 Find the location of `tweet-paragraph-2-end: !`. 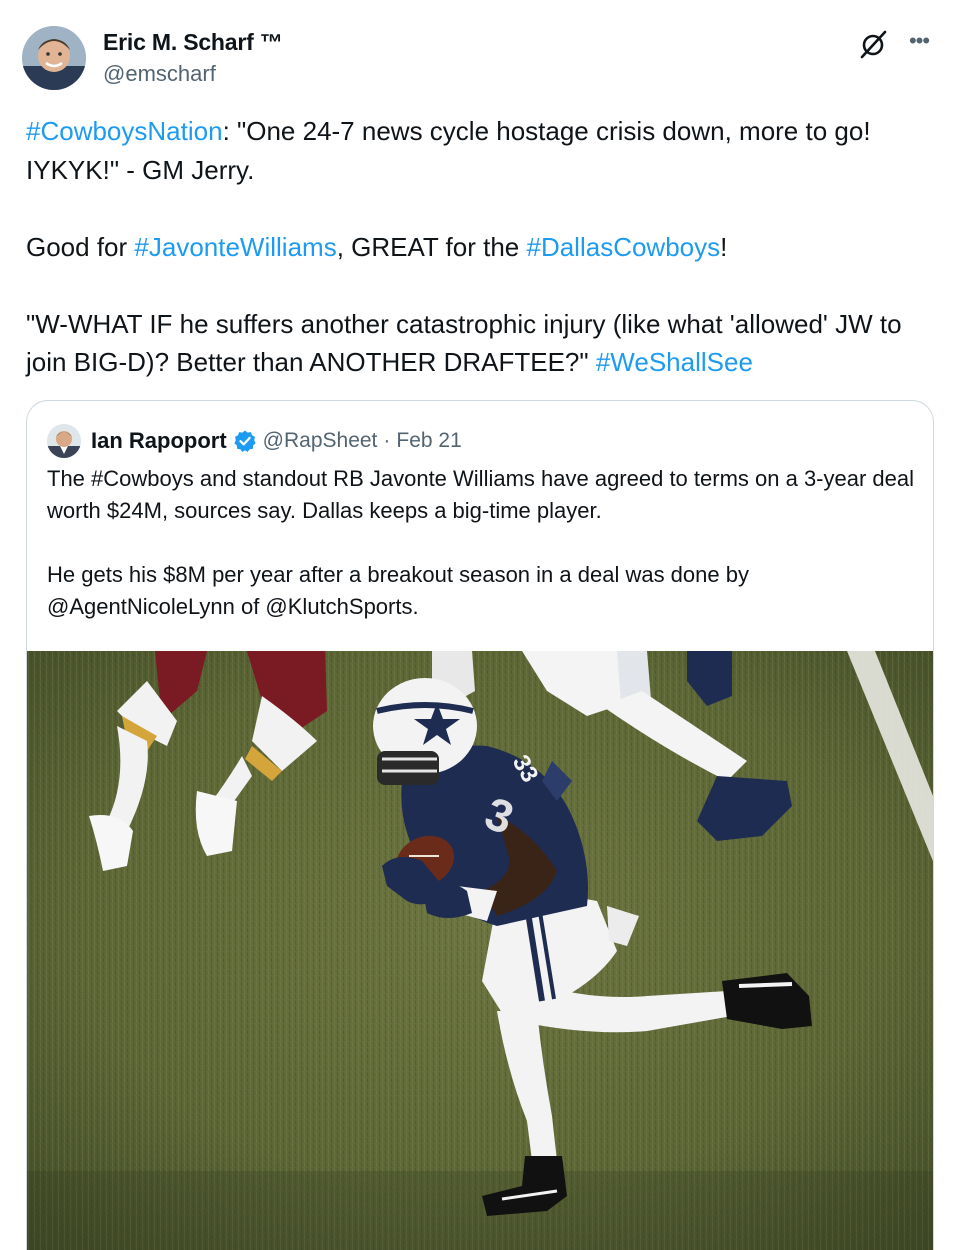

tweet-paragraph-2-end: ! is located at coordinates (724, 246).